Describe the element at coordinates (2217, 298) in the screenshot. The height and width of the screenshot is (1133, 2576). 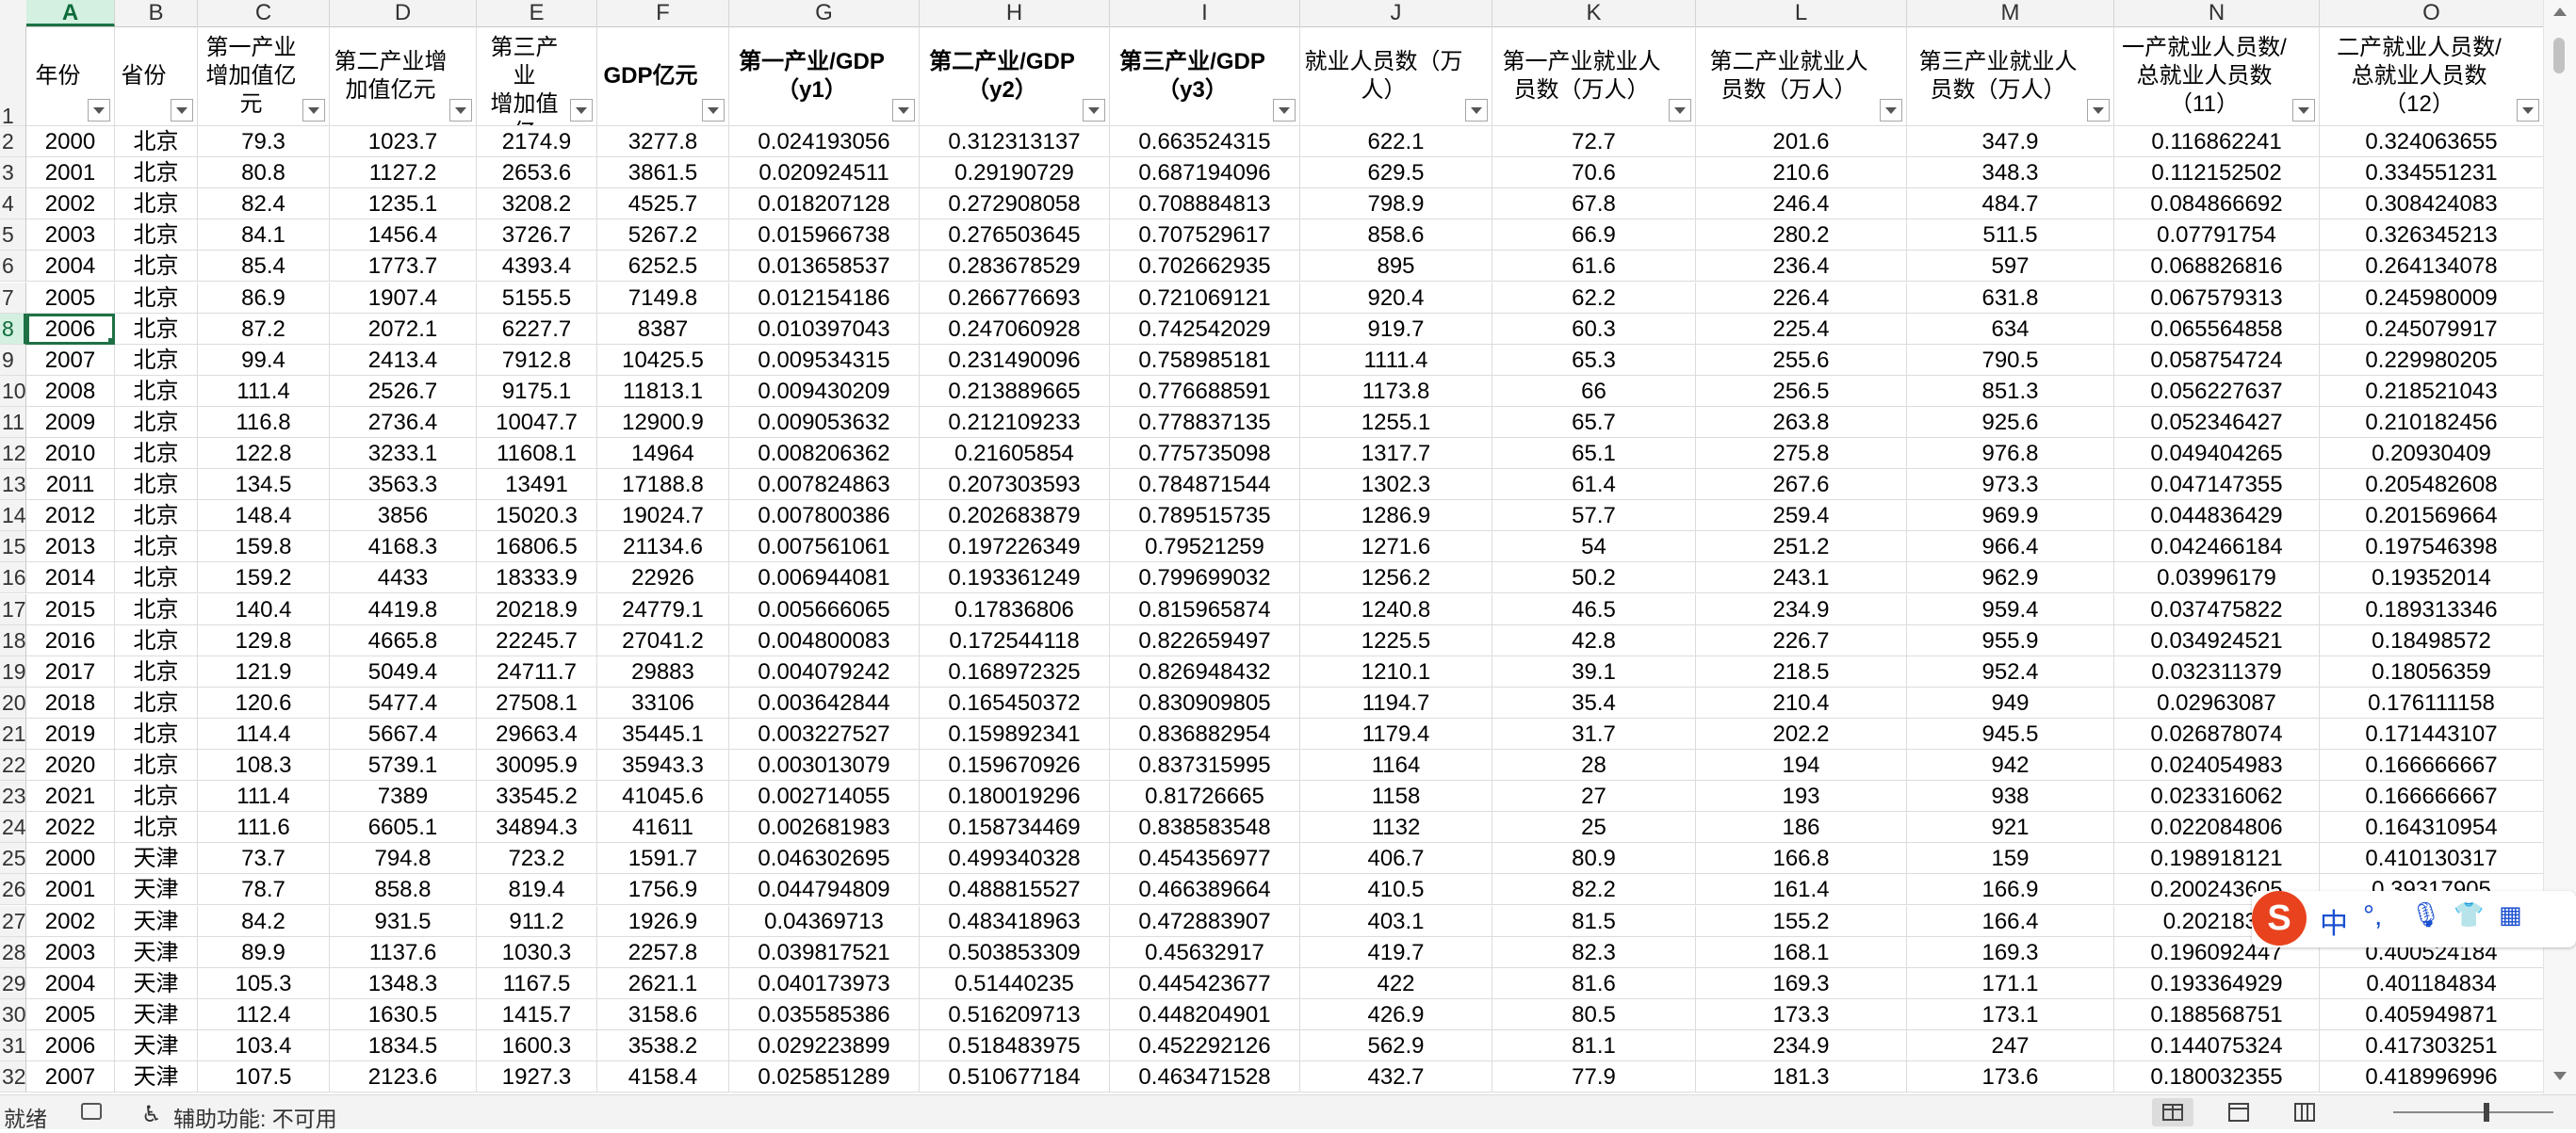
I see `cell-n7: 0.067579313` at that location.